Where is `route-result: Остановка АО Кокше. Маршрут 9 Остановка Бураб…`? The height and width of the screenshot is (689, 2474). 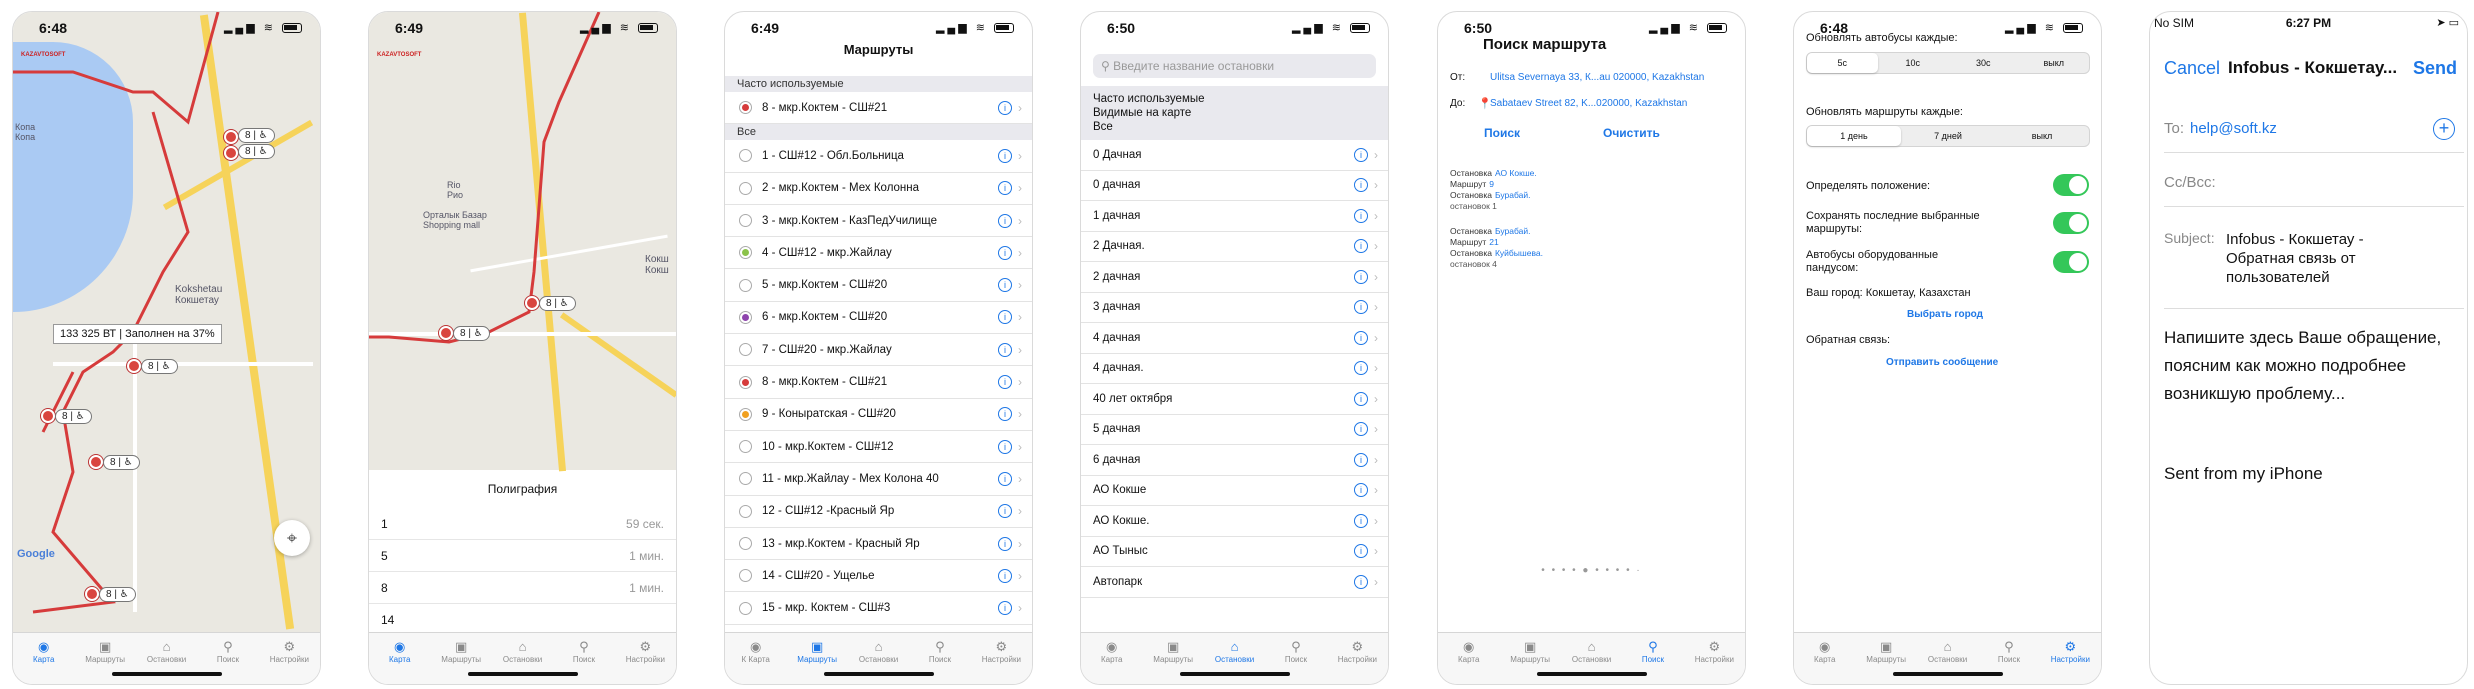 route-result: Остановка АО Кокше. Маршрут 9 Остановка Бураб… is located at coordinates (1590, 190).